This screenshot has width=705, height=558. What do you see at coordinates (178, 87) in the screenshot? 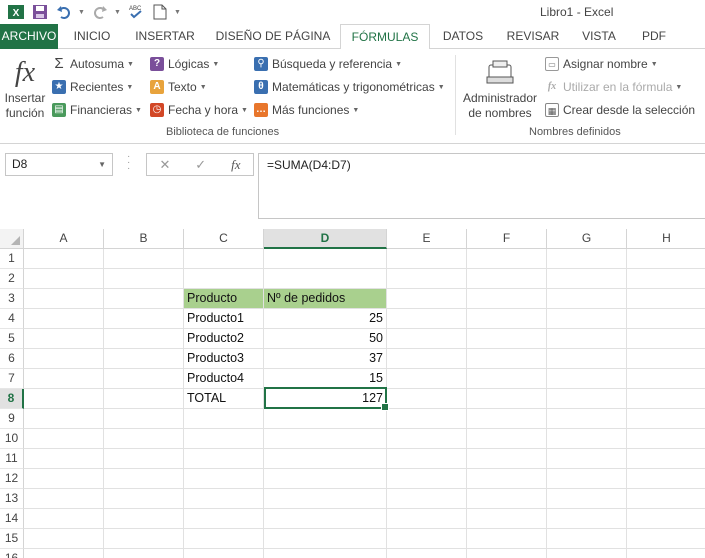
I see `text-button: A Texto ▼` at bounding box center [178, 87].